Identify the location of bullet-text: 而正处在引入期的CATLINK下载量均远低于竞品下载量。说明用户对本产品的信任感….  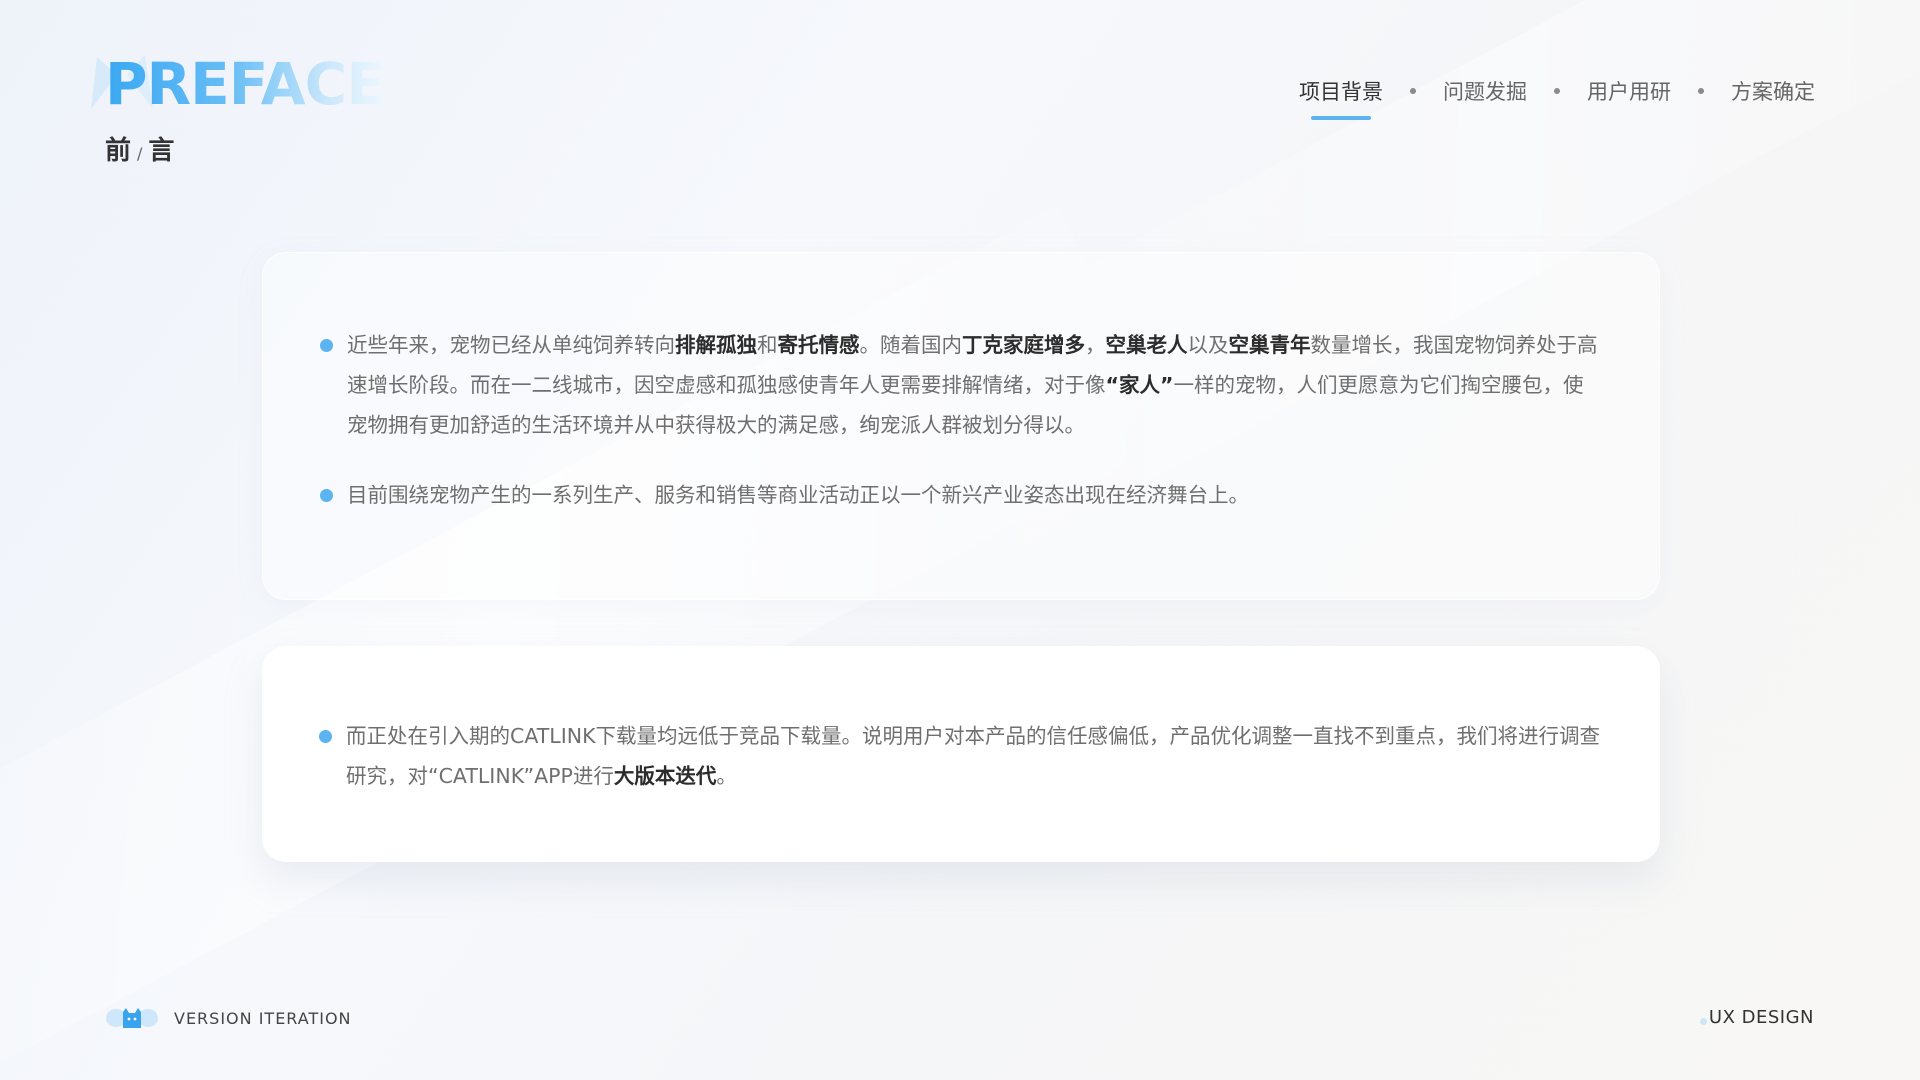
(973, 756).